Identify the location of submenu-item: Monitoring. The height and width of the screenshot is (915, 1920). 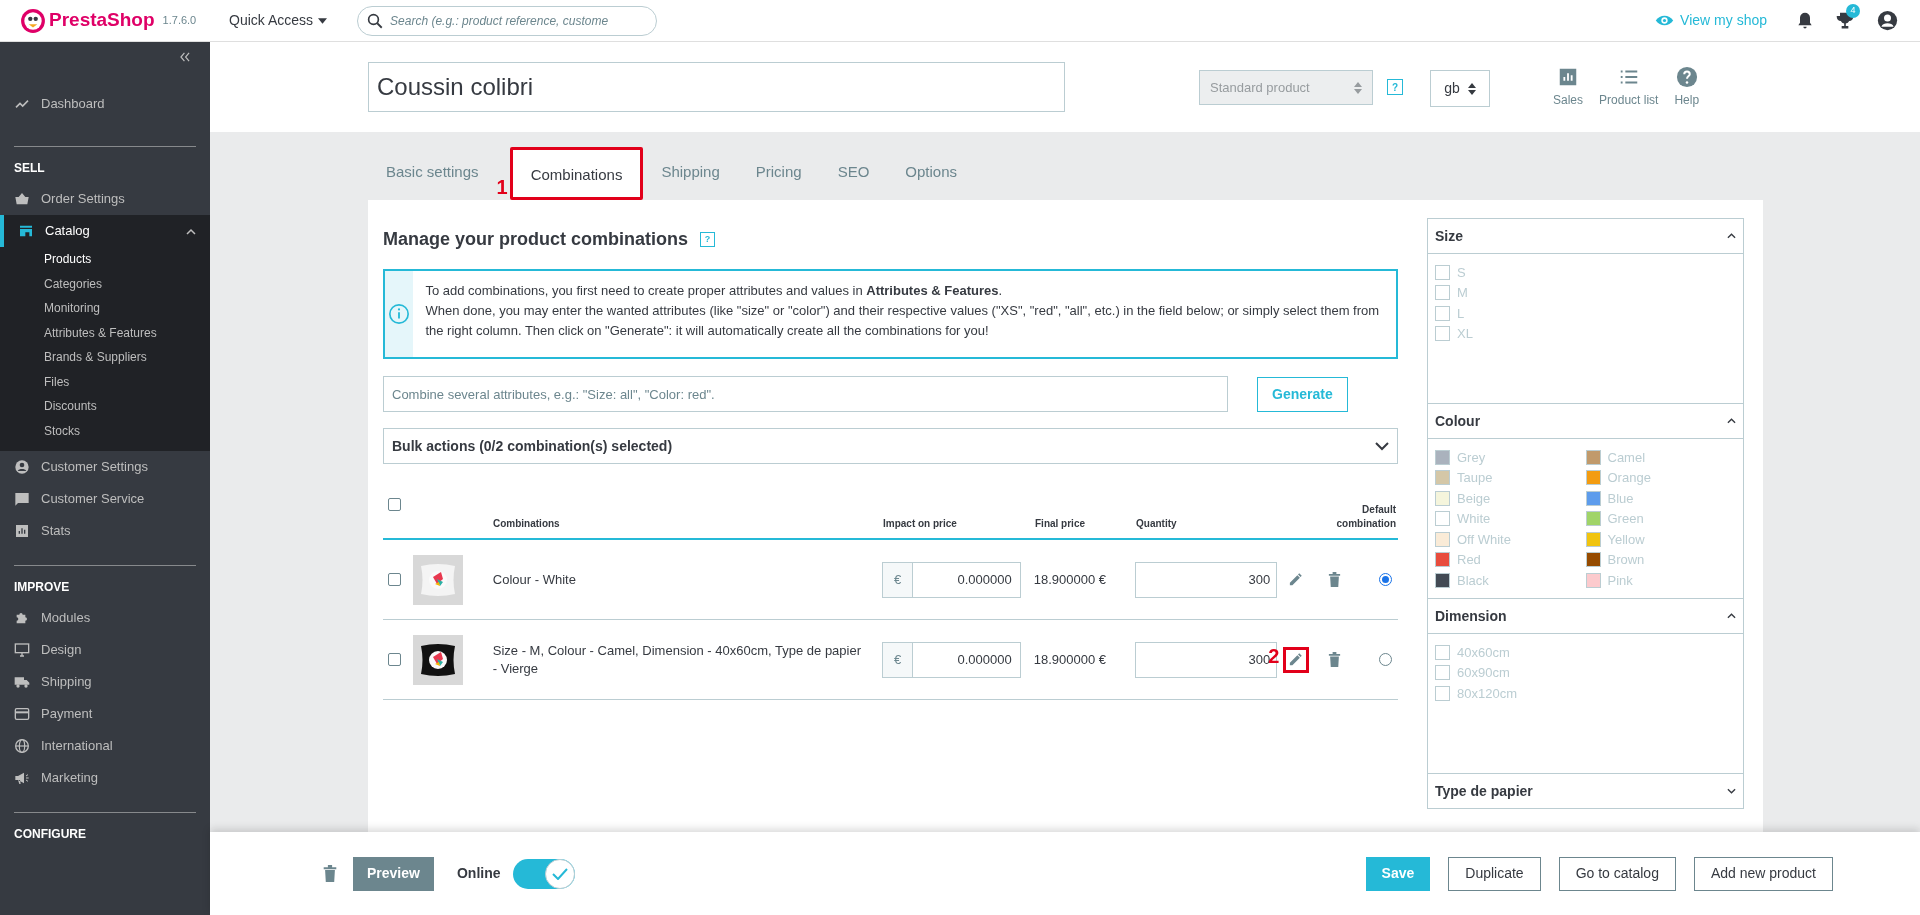
(105, 308).